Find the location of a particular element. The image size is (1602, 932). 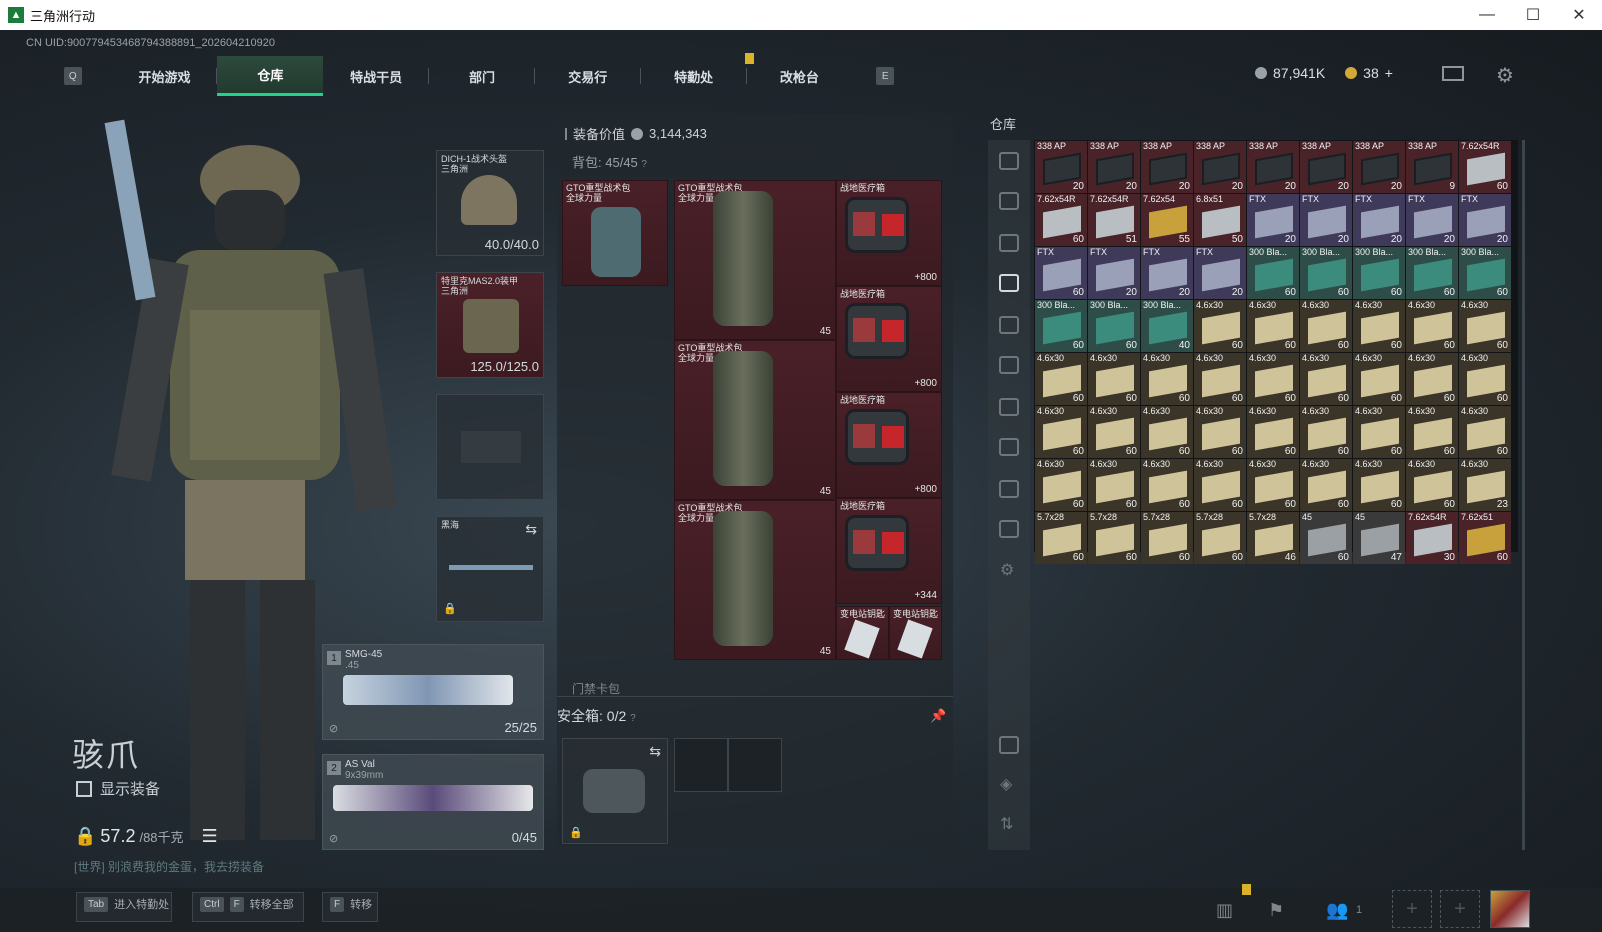

storage-item-cell: 45 60 is located at coordinates (1326, 538).